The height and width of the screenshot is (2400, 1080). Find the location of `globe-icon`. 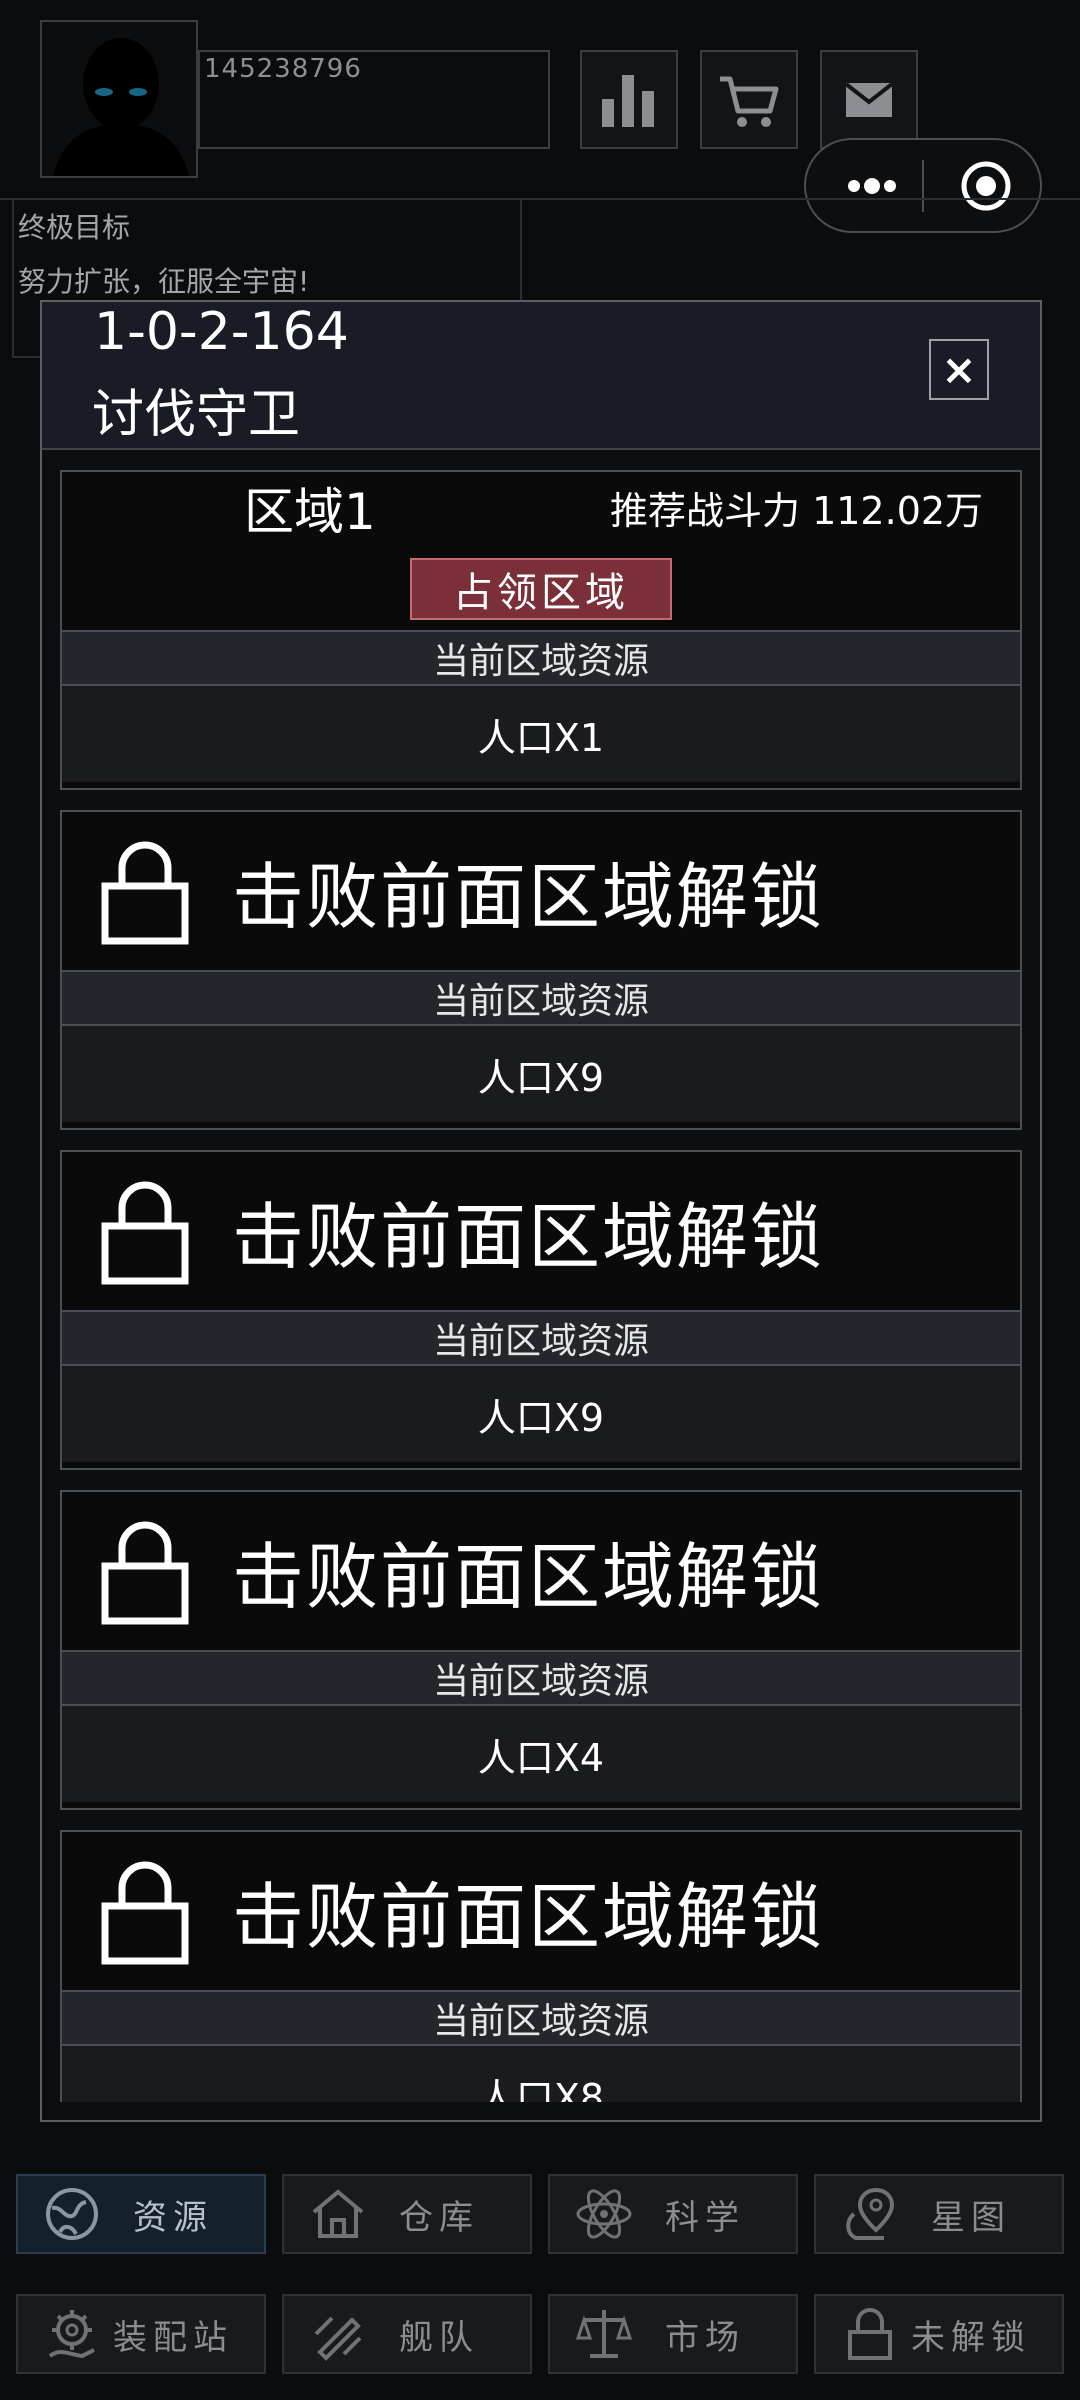

globe-icon is located at coordinates (72, 2214).